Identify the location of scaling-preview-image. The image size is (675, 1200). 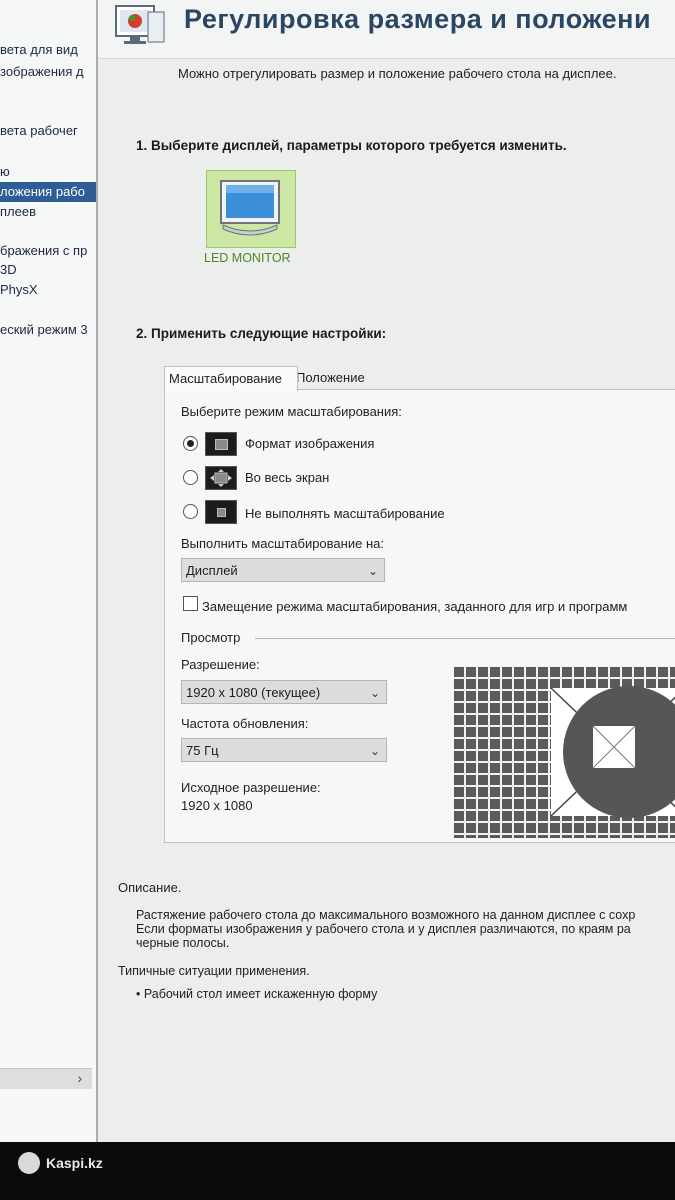
(564, 752).